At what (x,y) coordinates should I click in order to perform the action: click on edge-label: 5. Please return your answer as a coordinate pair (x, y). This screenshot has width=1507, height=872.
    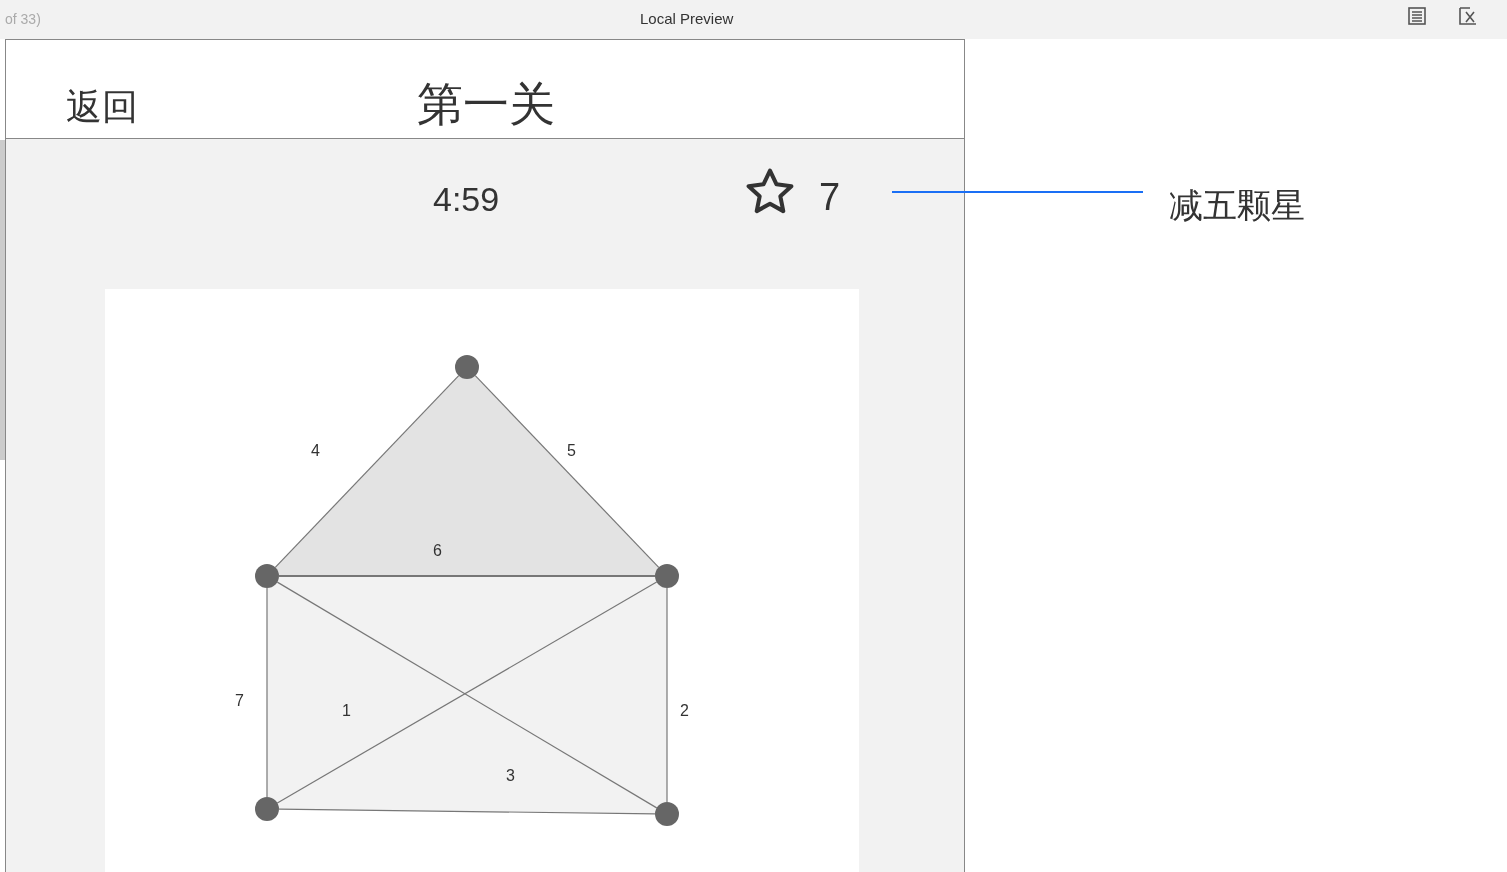
    Looking at the image, I should click on (571, 451).